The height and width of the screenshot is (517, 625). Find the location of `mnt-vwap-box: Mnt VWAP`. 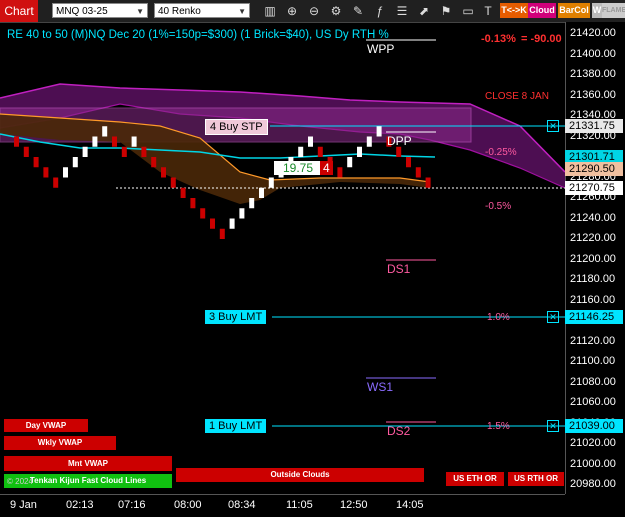

mnt-vwap-box: Mnt VWAP is located at coordinates (88, 463).